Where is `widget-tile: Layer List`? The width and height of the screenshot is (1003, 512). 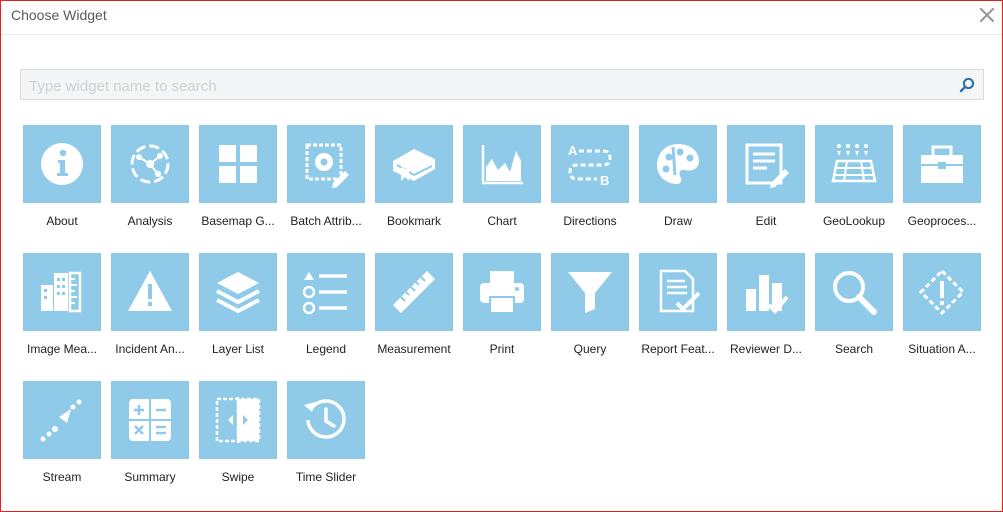 widget-tile: Layer List is located at coordinates (238, 304).